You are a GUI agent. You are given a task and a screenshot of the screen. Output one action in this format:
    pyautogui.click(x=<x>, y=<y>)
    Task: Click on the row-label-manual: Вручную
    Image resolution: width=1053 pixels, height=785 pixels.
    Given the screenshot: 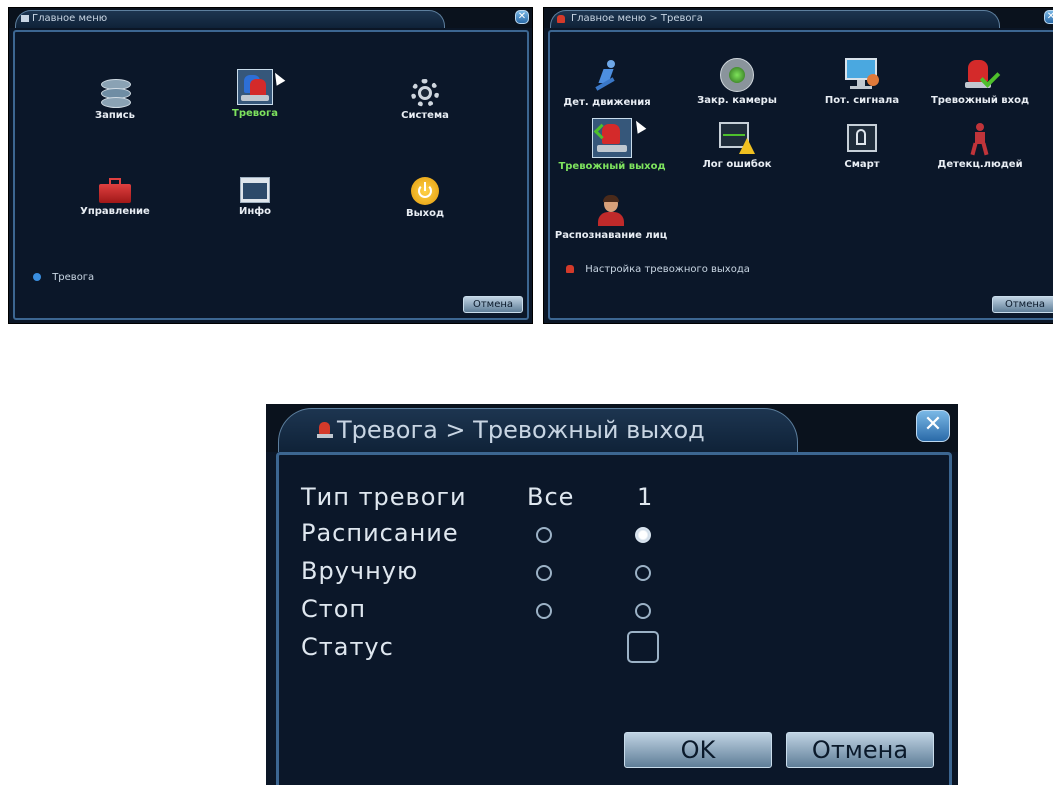 What is the action you would take?
    pyautogui.click(x=360, y=571)
    